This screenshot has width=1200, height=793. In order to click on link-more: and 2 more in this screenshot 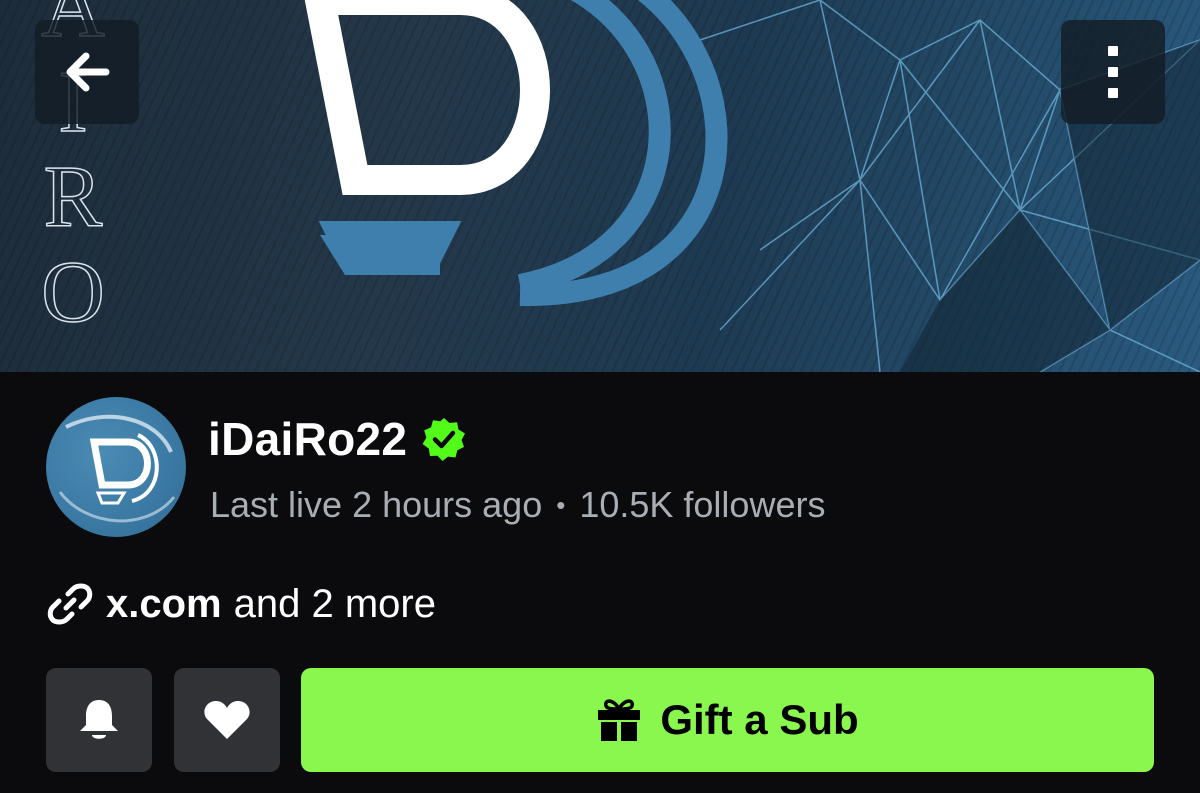, I will do `click(335, 604)`.